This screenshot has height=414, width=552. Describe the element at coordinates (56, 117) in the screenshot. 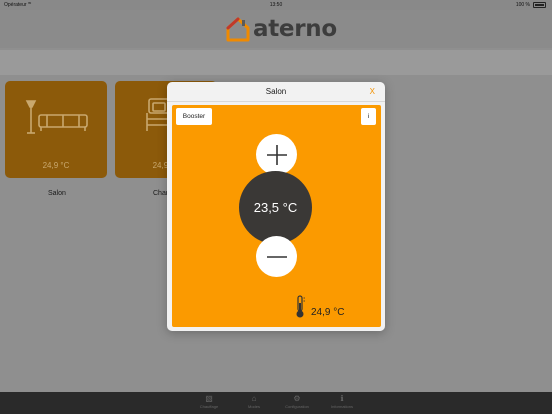

I see `sofa-lamp-icon` at that location.